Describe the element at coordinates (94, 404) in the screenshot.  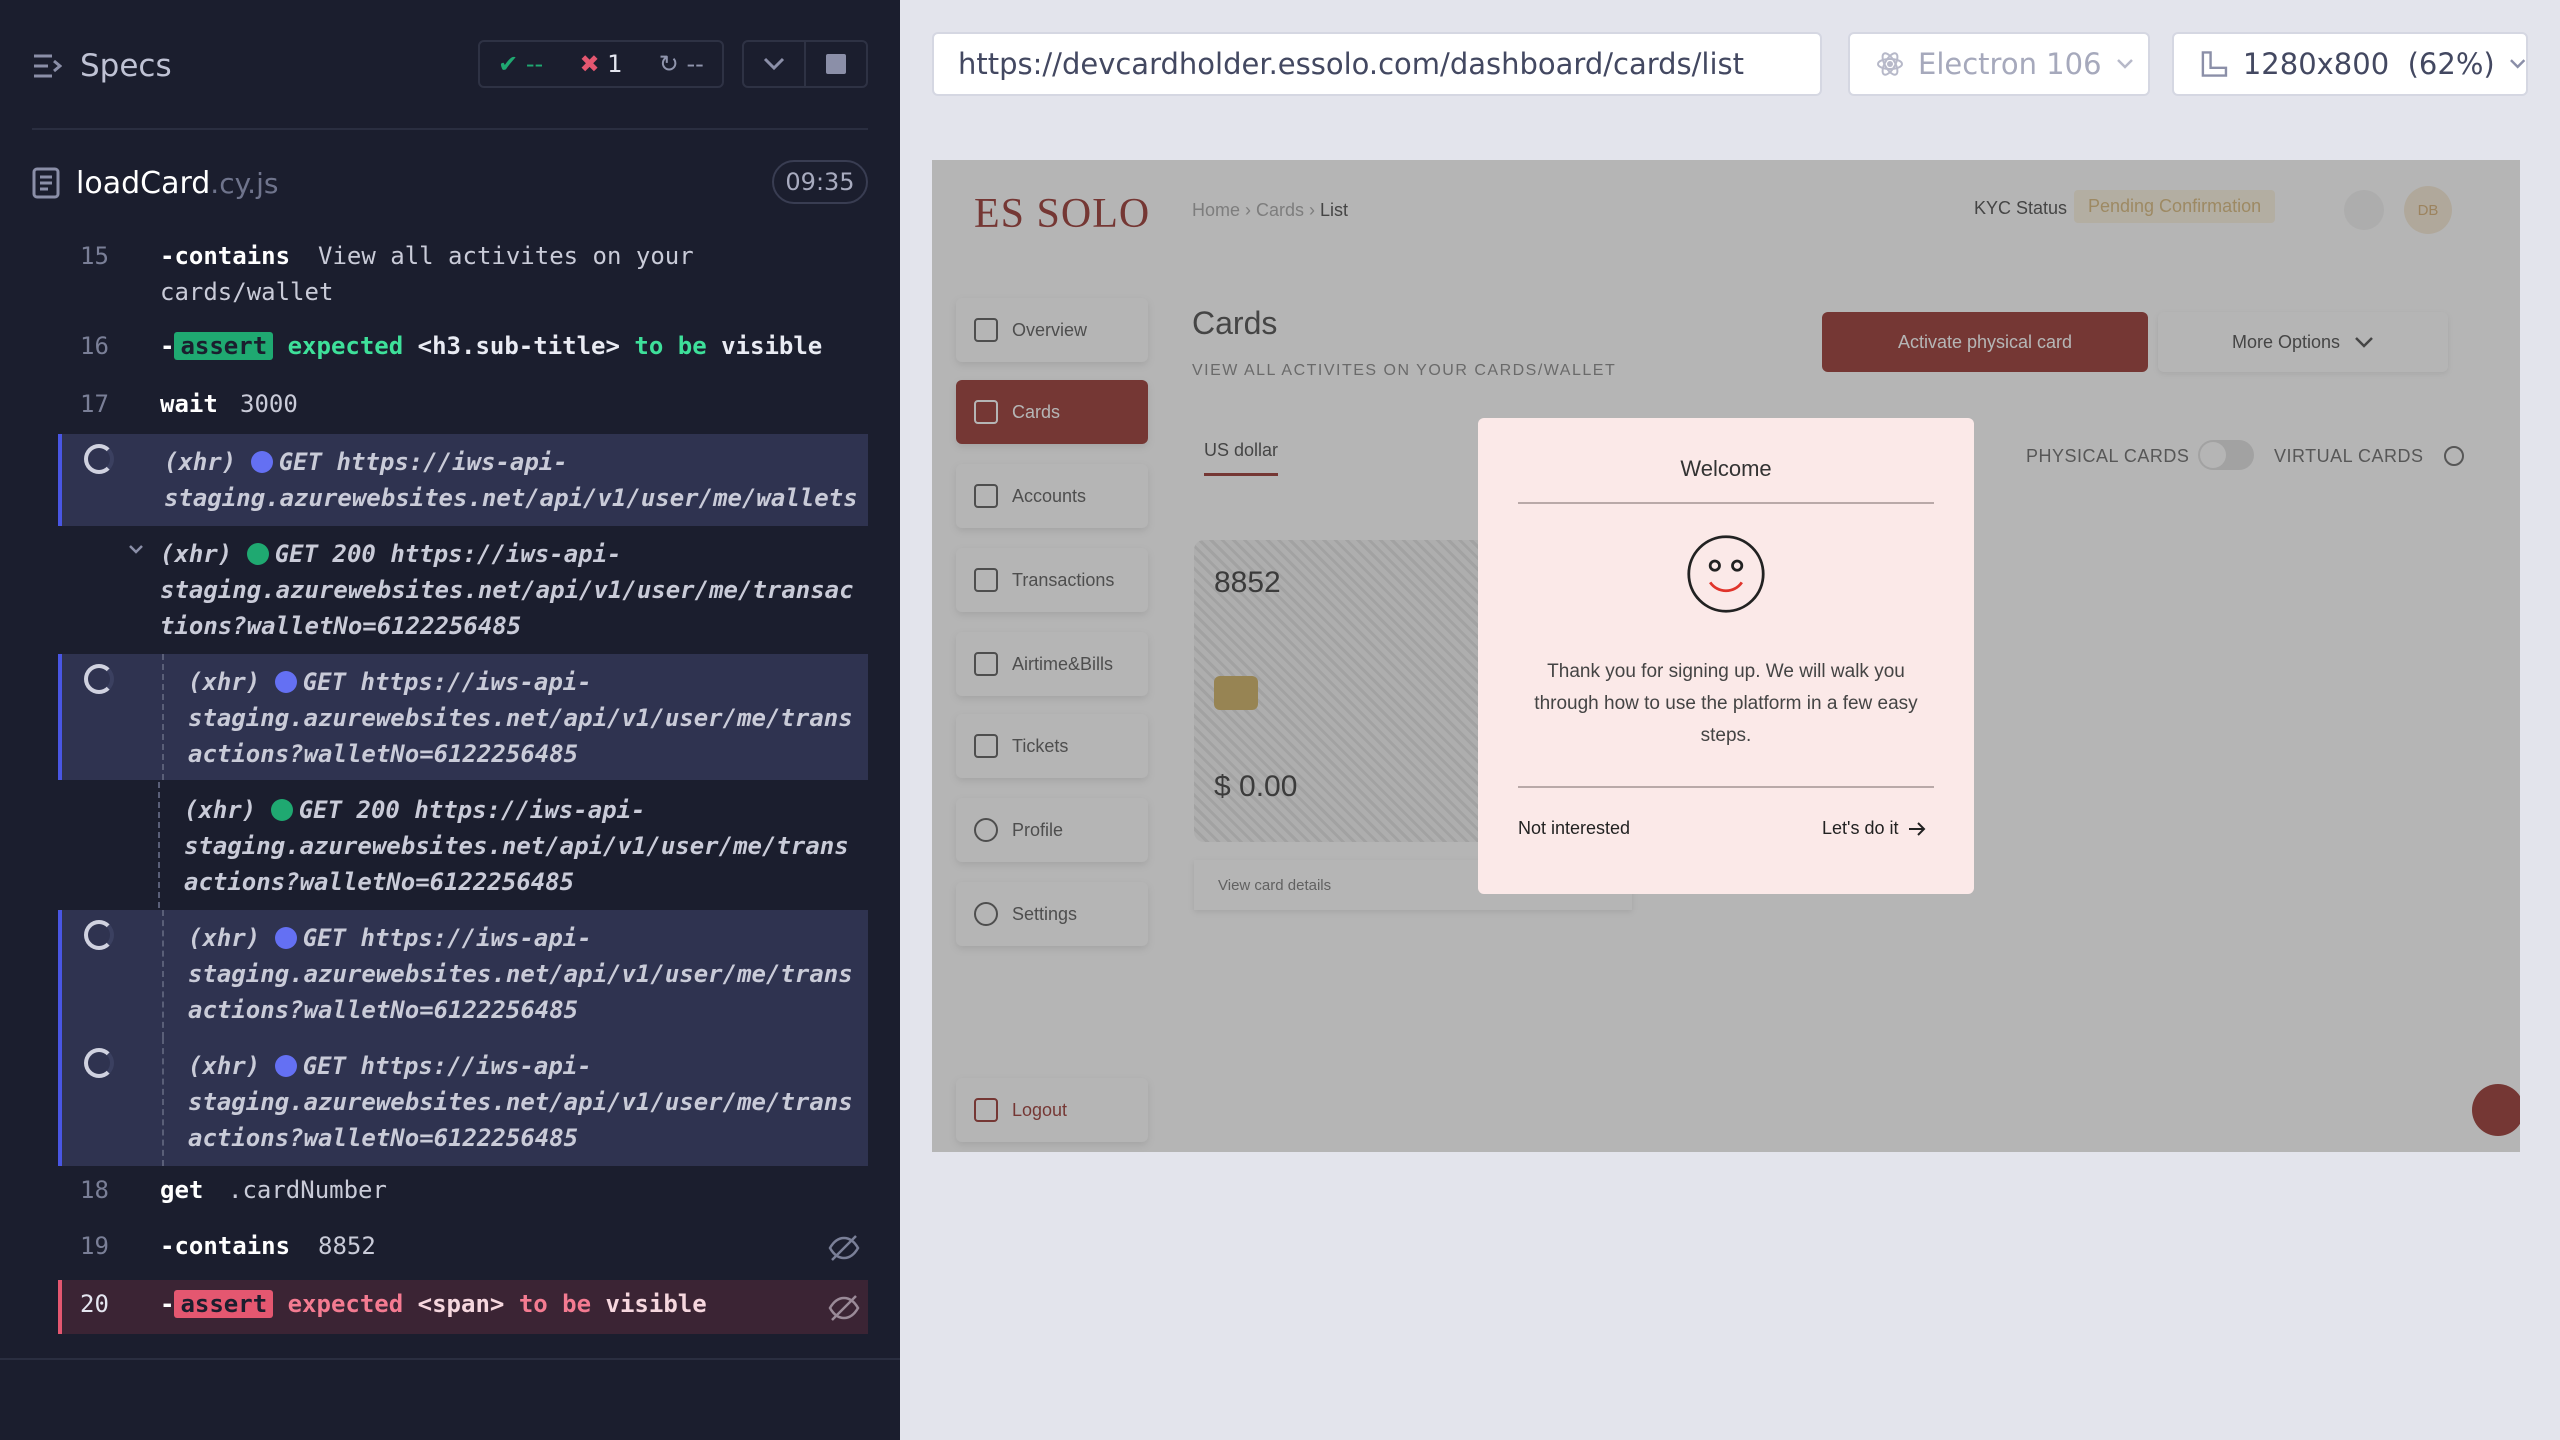
I see `line-number: 17` at that location.